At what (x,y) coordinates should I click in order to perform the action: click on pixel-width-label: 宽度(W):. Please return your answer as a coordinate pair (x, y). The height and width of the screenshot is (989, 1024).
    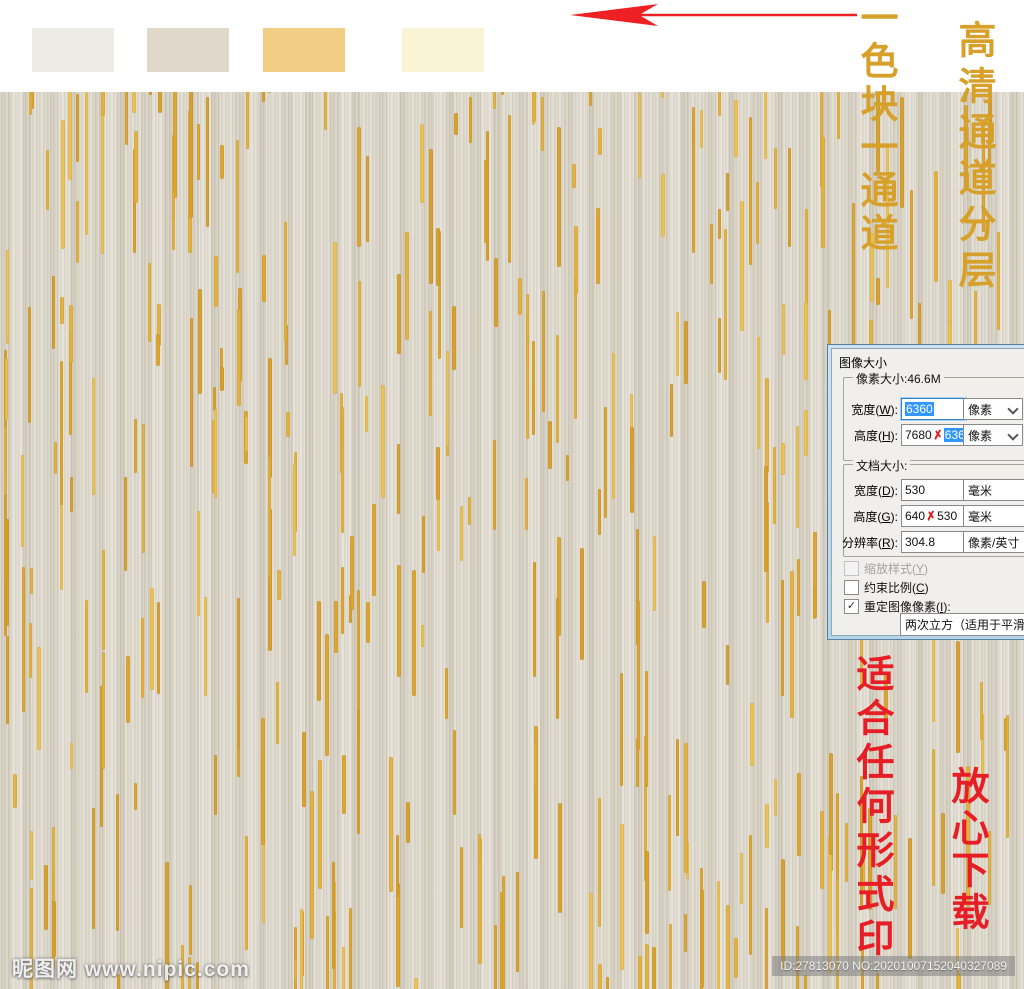
    Looking at the image, I should click on (874, 410).